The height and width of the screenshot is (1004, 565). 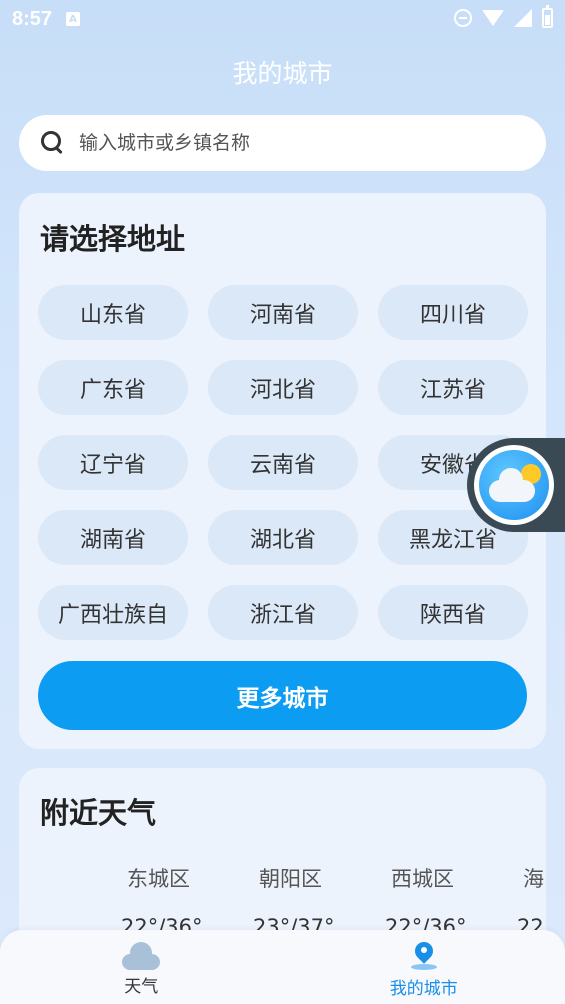 I want to click on notification-a-icon: A, so click(x=73, y=19).